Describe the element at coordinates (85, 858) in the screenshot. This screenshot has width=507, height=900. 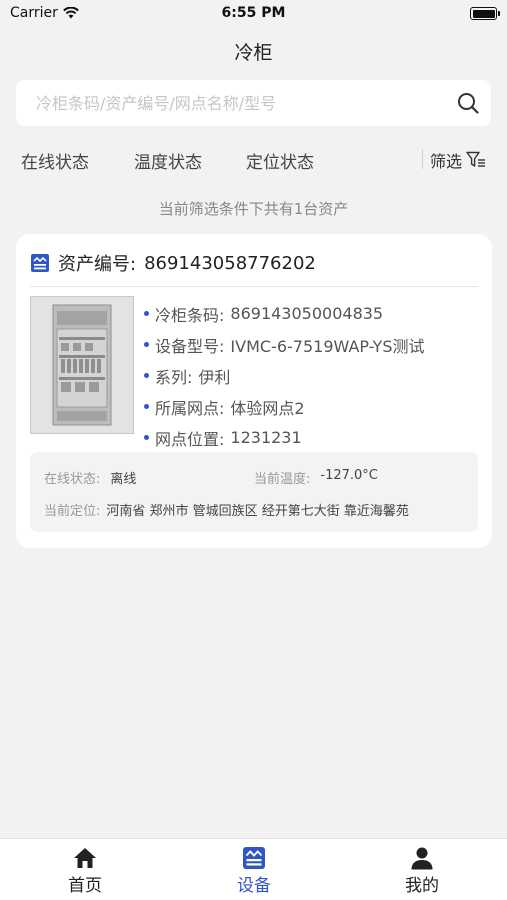
I see `home-icon` at that location.